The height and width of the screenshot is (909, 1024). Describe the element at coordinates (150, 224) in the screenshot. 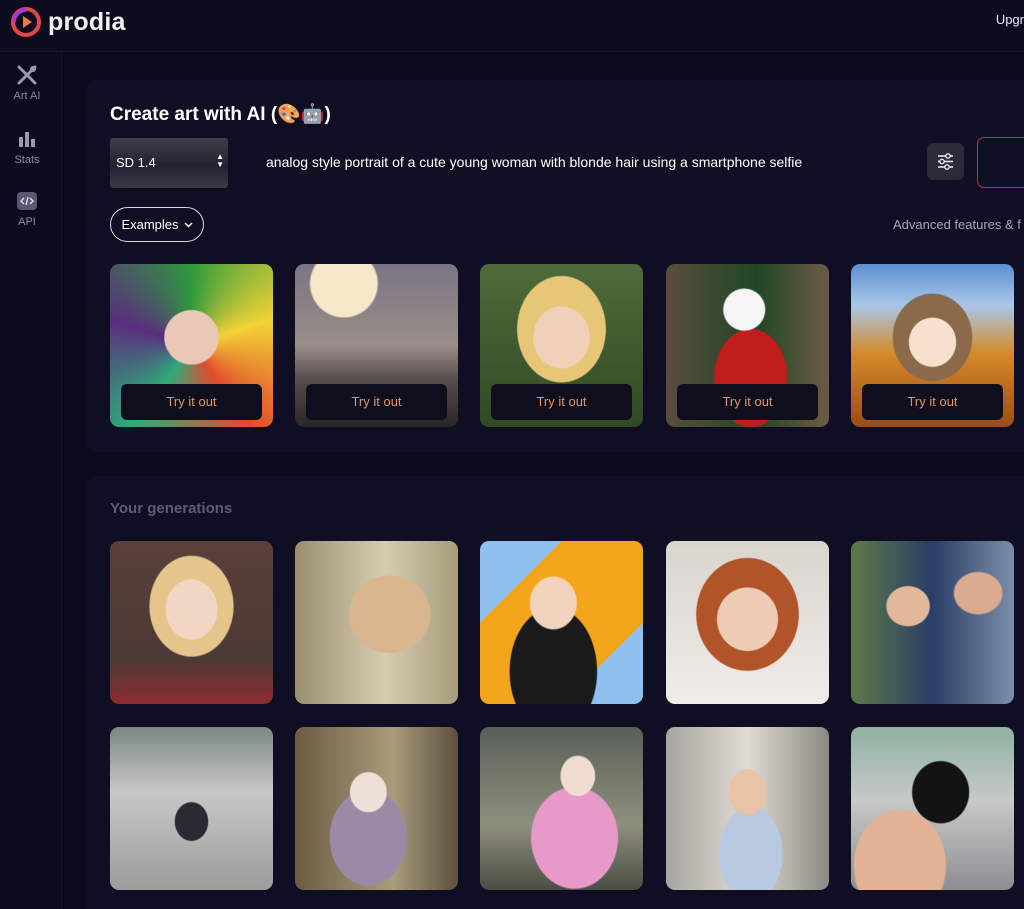

I see `examples-label: Examples` at that location.